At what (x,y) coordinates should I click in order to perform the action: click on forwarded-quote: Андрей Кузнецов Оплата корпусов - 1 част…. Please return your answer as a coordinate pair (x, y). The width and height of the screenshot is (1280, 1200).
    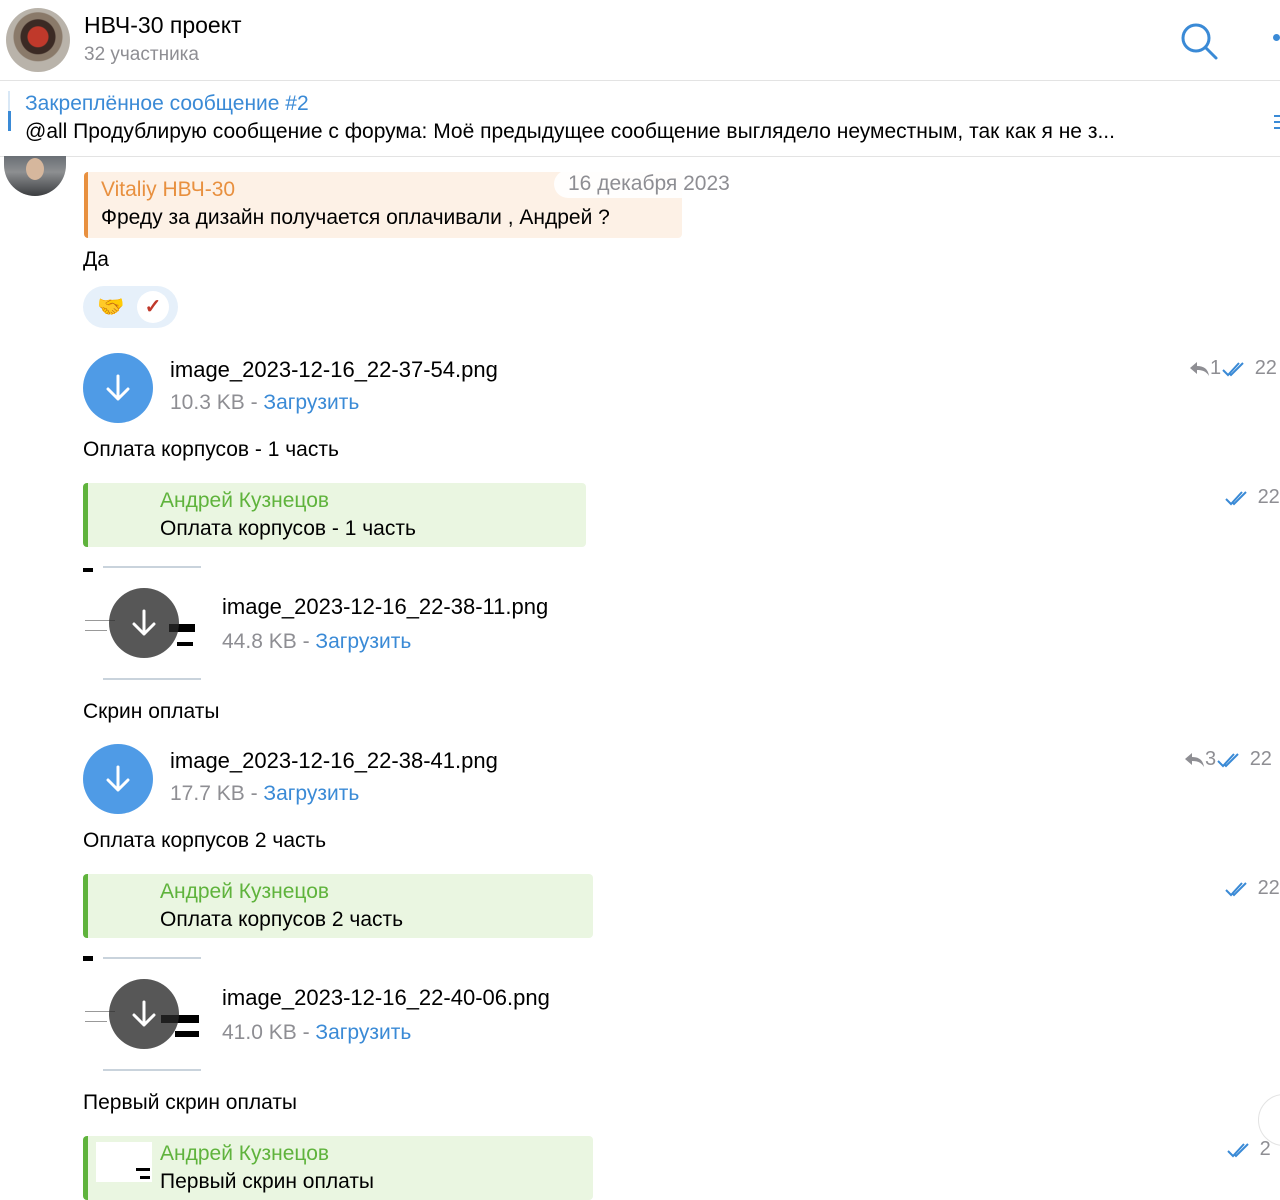
    Looking at the image, I should click on (334, 515).